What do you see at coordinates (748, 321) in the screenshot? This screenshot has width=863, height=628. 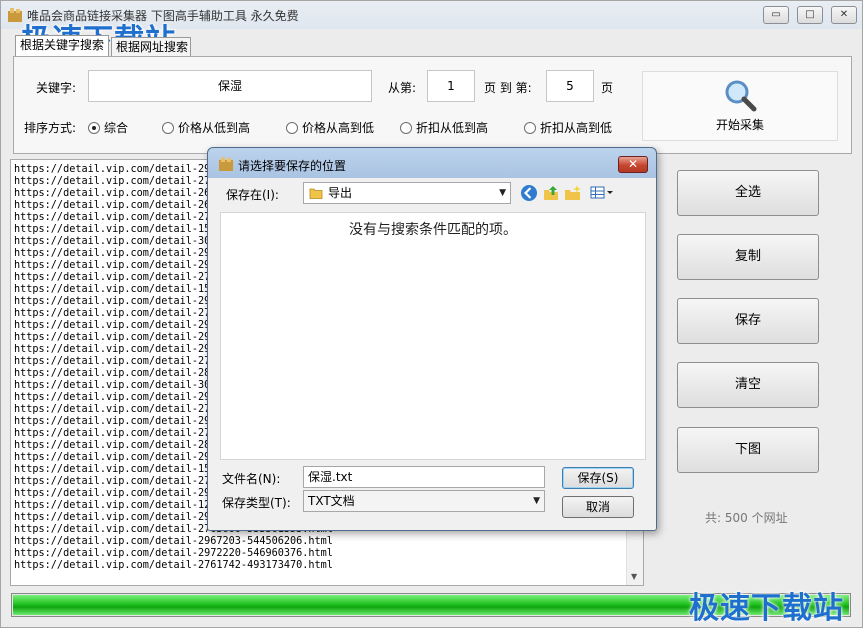 I see `save-button: 保存` at bounding box center [748, 321].